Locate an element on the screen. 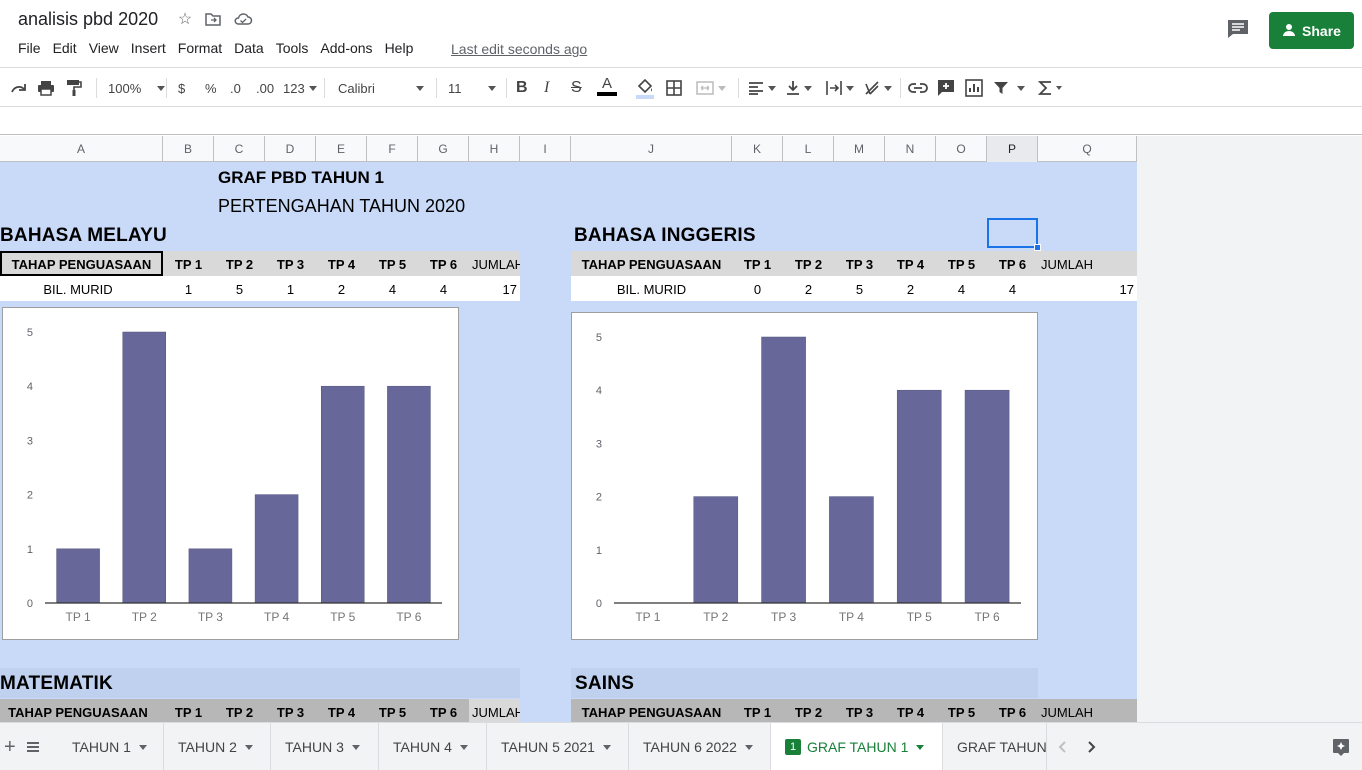 This screenshot has width=1362, height=770. borders-icon is located at coordinates (674, 88).